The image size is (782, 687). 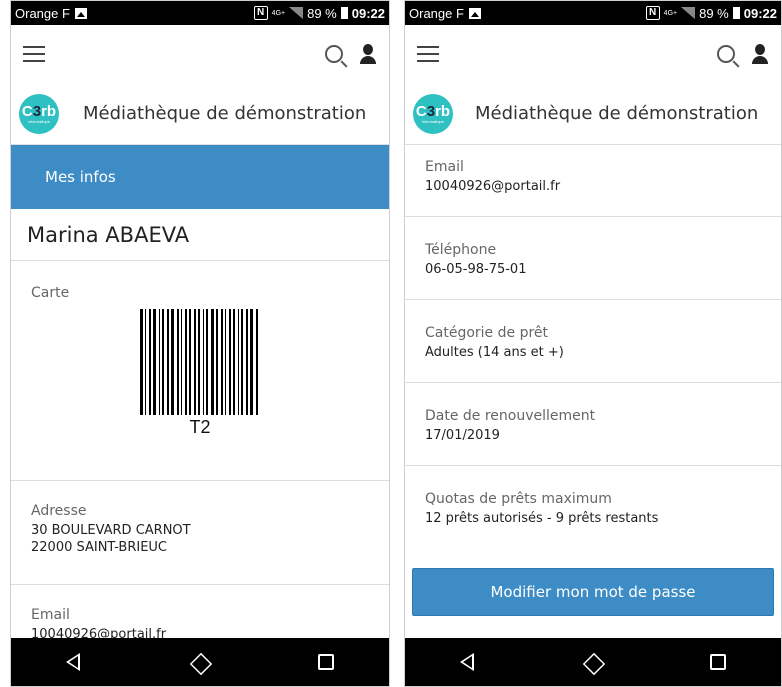 What do you see at coordinates (200, 427) in the screenshot?
I see `barcode-text: T2` at bounding box center [200, 427].